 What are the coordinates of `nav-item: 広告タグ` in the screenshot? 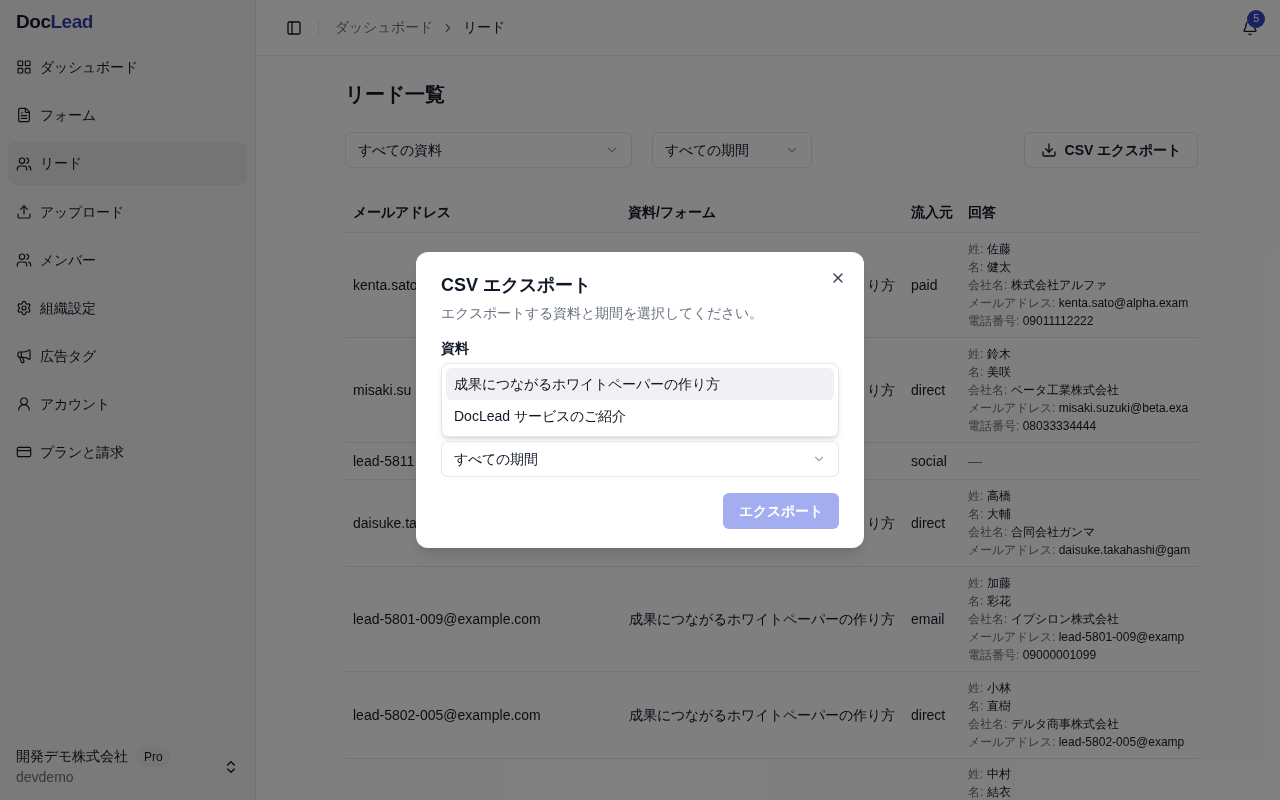 It's located at (127, 356).